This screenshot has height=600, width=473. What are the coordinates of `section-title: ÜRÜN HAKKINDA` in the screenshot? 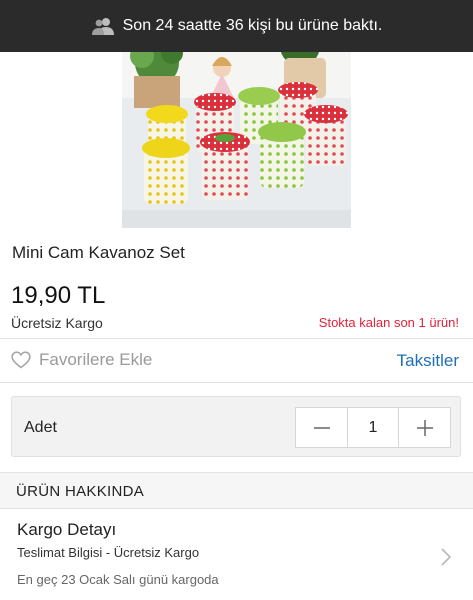 It's located at (80, 491).